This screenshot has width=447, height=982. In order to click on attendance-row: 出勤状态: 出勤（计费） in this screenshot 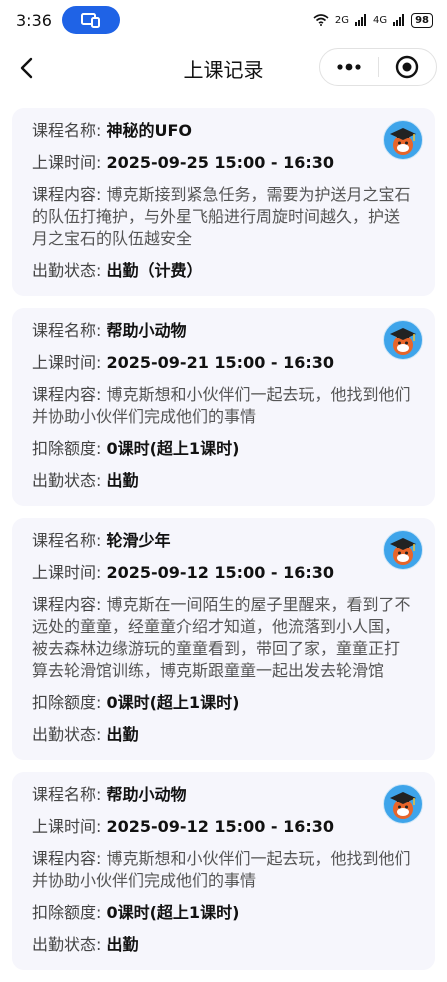, I will do `click(223, 271)`.